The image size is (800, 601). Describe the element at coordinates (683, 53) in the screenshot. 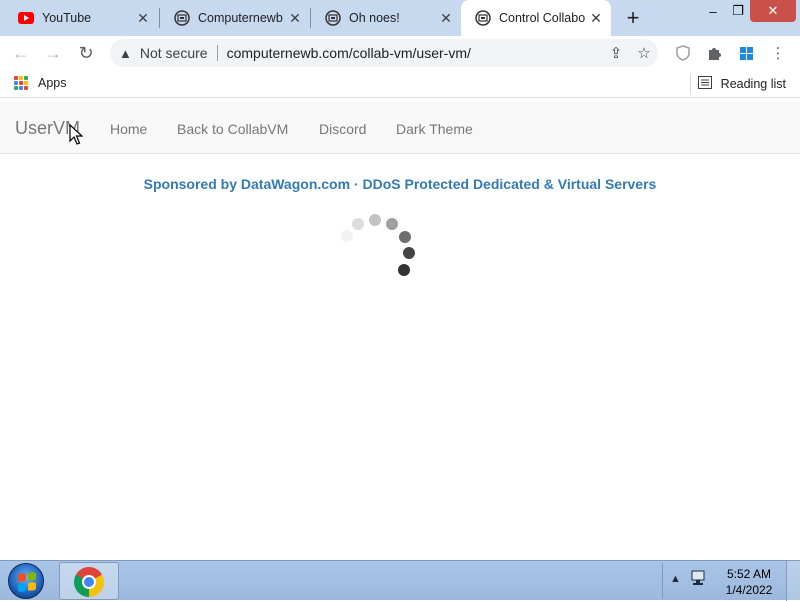

I see `shield-extension-icon` at that location.